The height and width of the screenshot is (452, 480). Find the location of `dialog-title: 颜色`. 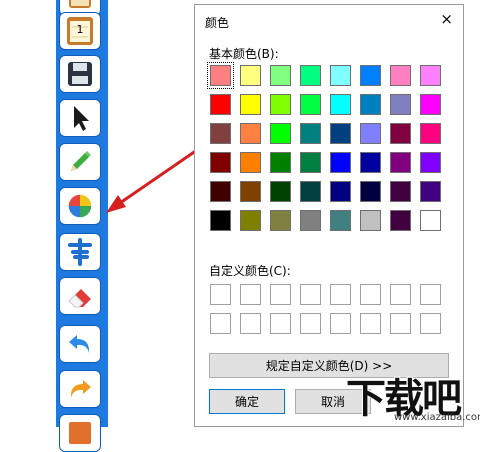

dialog-title: 颜色 is located at coordinates (217, 23).